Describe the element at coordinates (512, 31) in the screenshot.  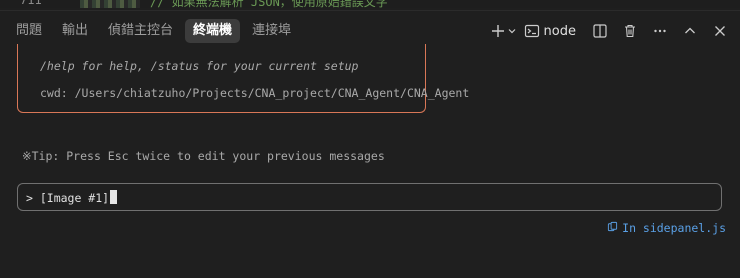
I see `chevron-down-icon` at that location.